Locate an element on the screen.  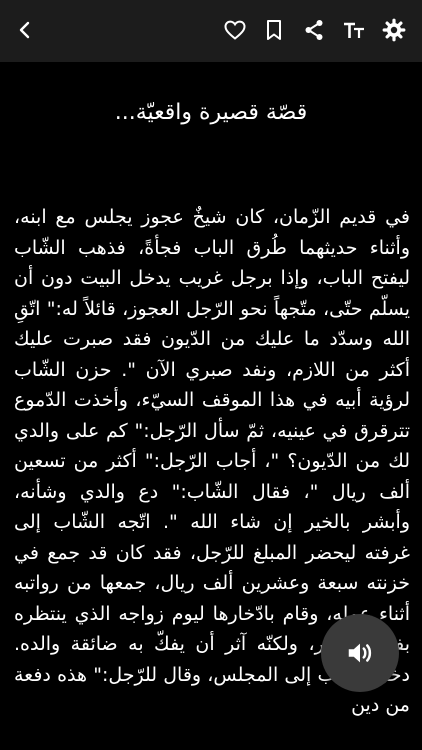
settings-icon is located at coordinates (394, 30).